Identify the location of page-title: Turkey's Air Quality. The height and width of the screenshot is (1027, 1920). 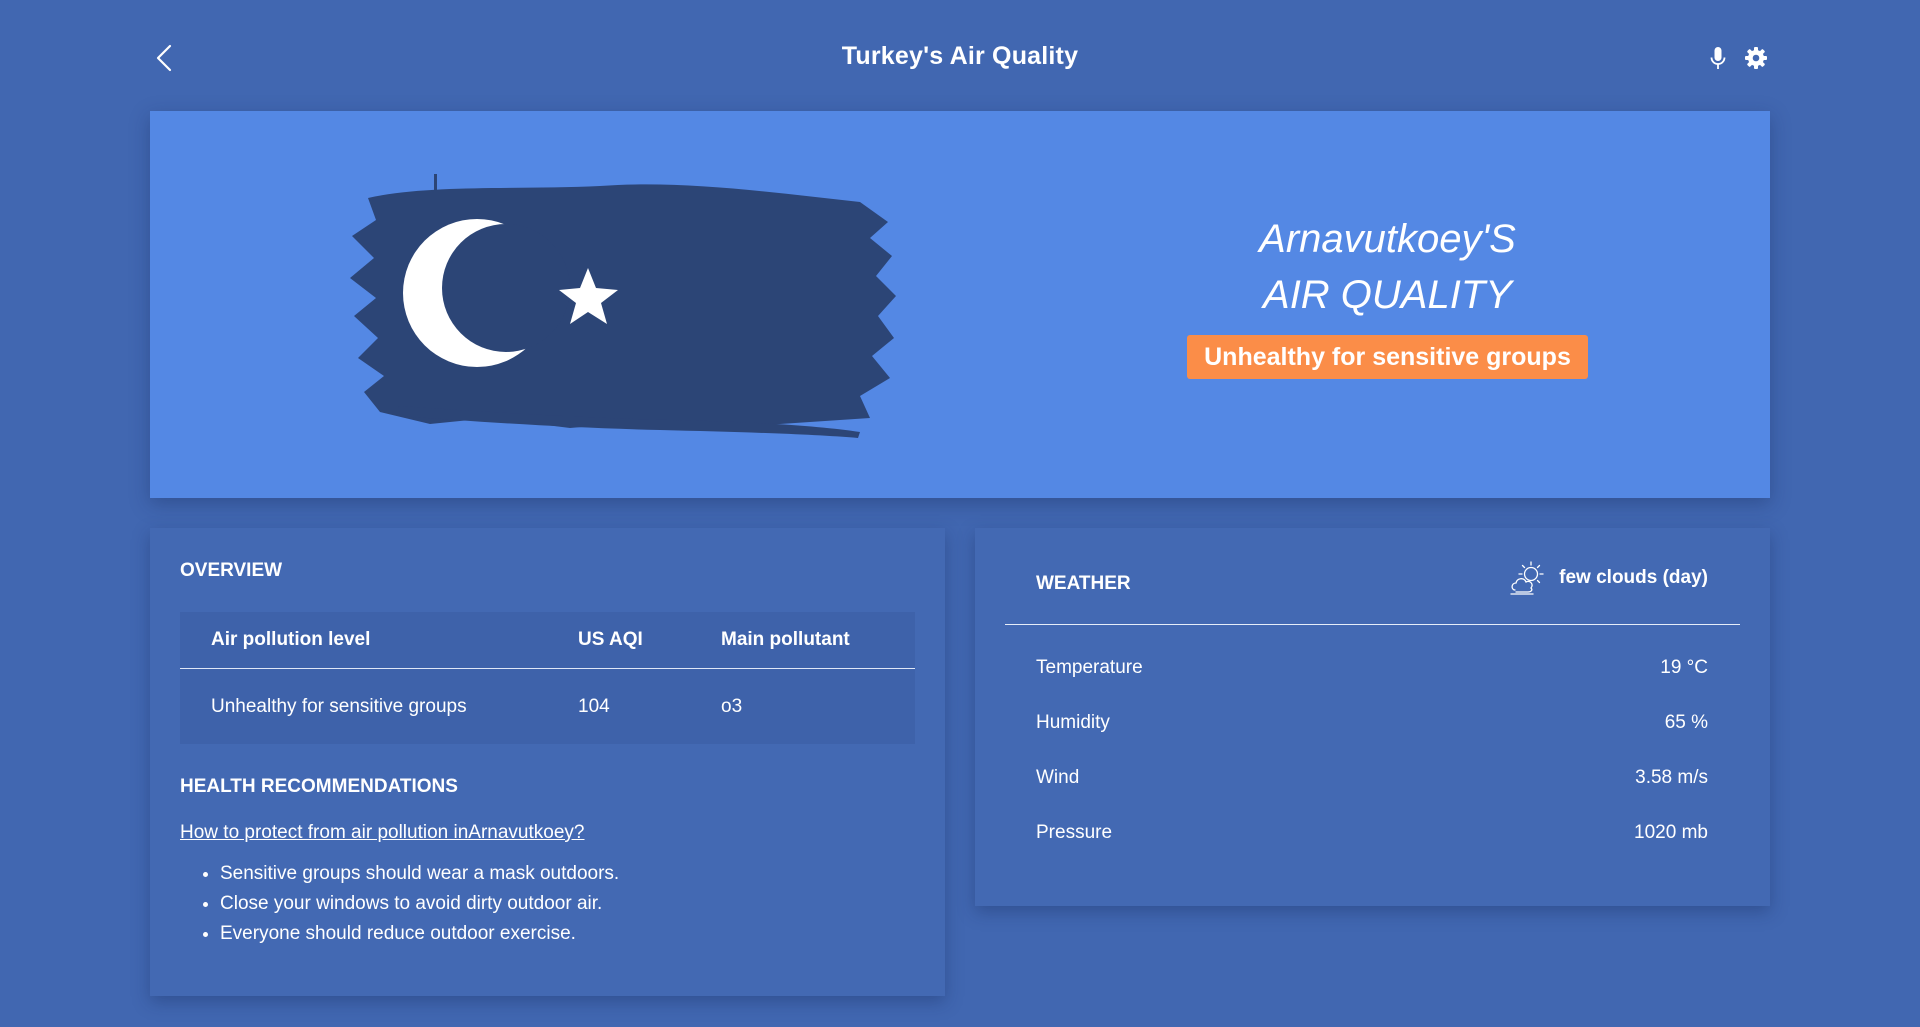
(960, 56).